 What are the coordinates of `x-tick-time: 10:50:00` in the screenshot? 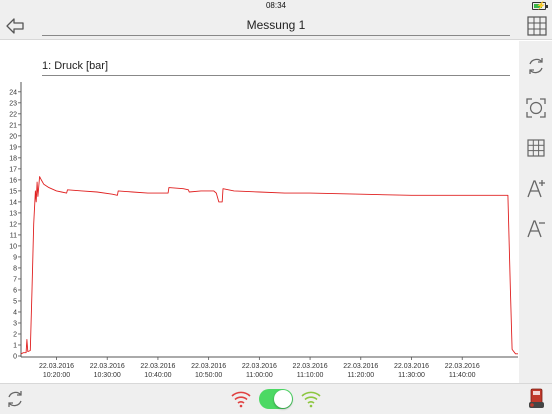 It's located at (208, 375).